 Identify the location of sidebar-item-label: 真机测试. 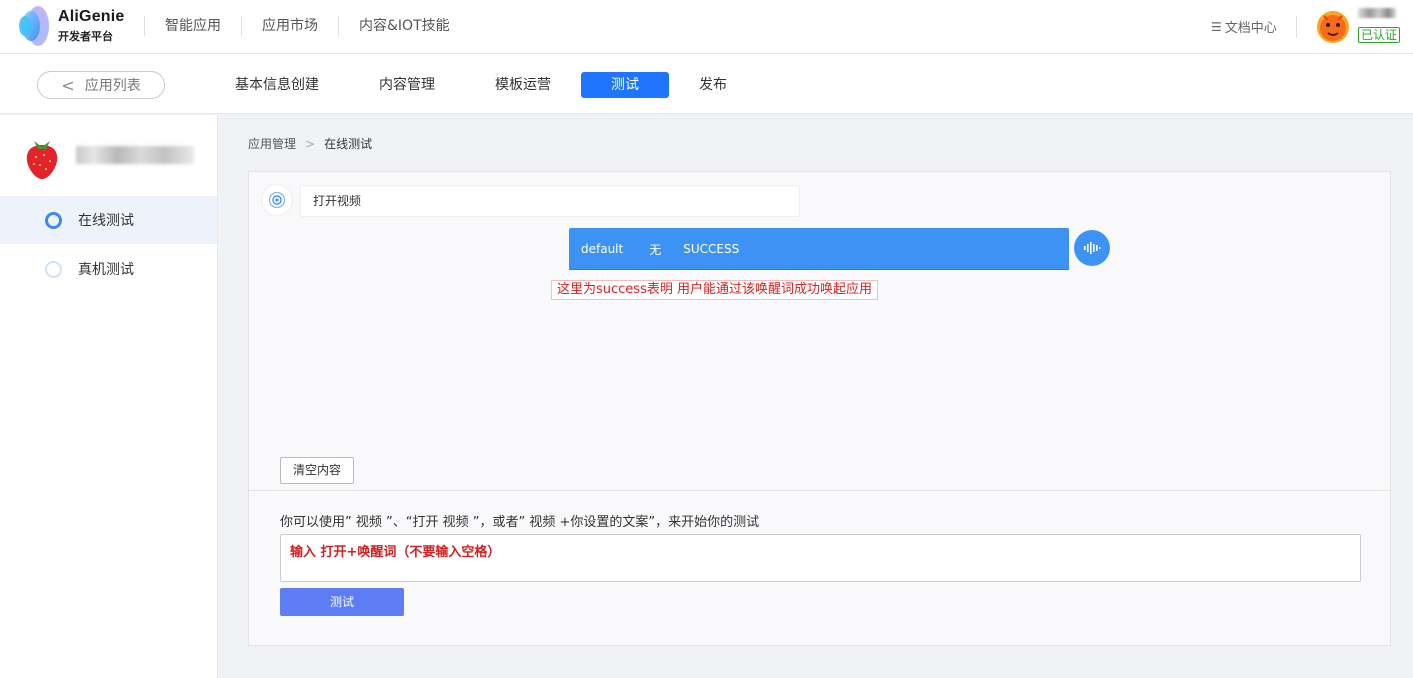
(106, 270).